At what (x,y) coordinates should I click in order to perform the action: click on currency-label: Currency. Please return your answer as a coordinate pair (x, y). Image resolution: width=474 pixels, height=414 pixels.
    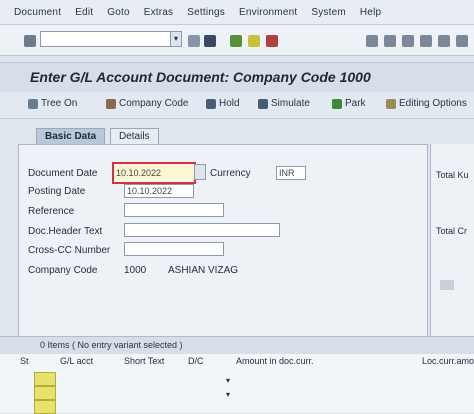
    Looking at the image, I should click on (230, 173).